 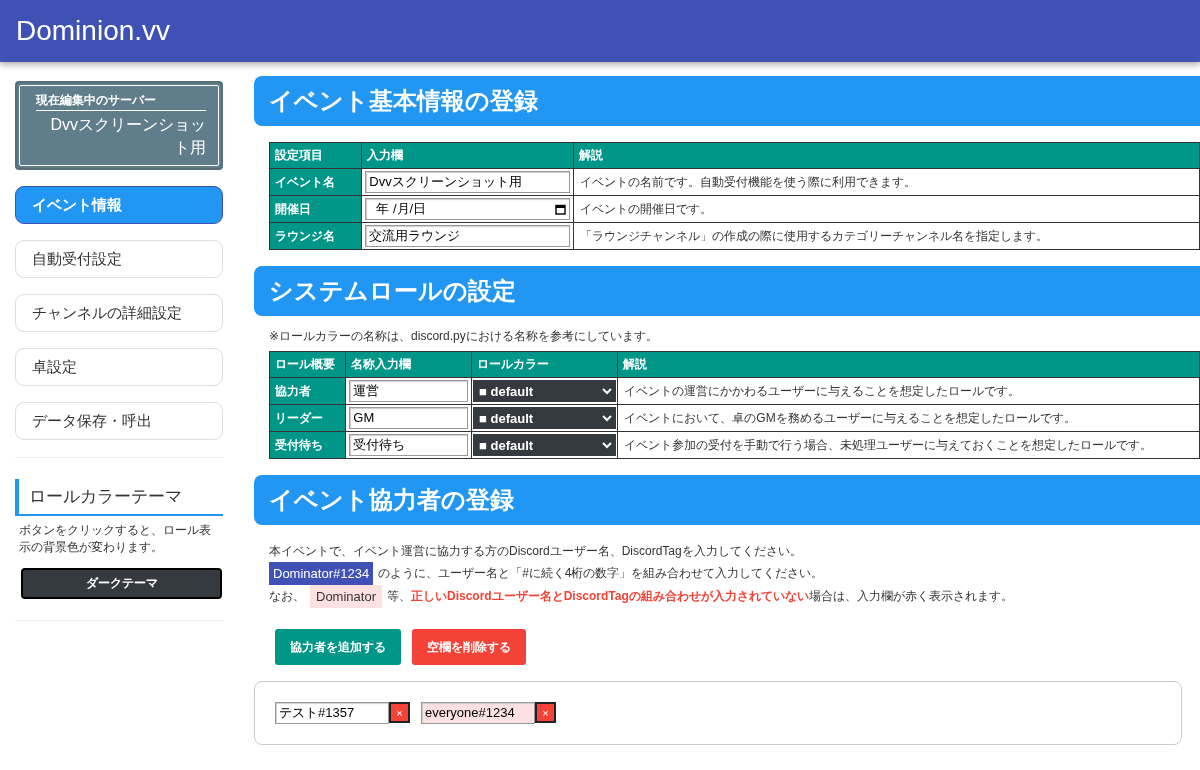 What do you see at coordinates (408, 364) in the screenshot?
I see `column-header: 名称入力欄` at bounding box center [408, 364].